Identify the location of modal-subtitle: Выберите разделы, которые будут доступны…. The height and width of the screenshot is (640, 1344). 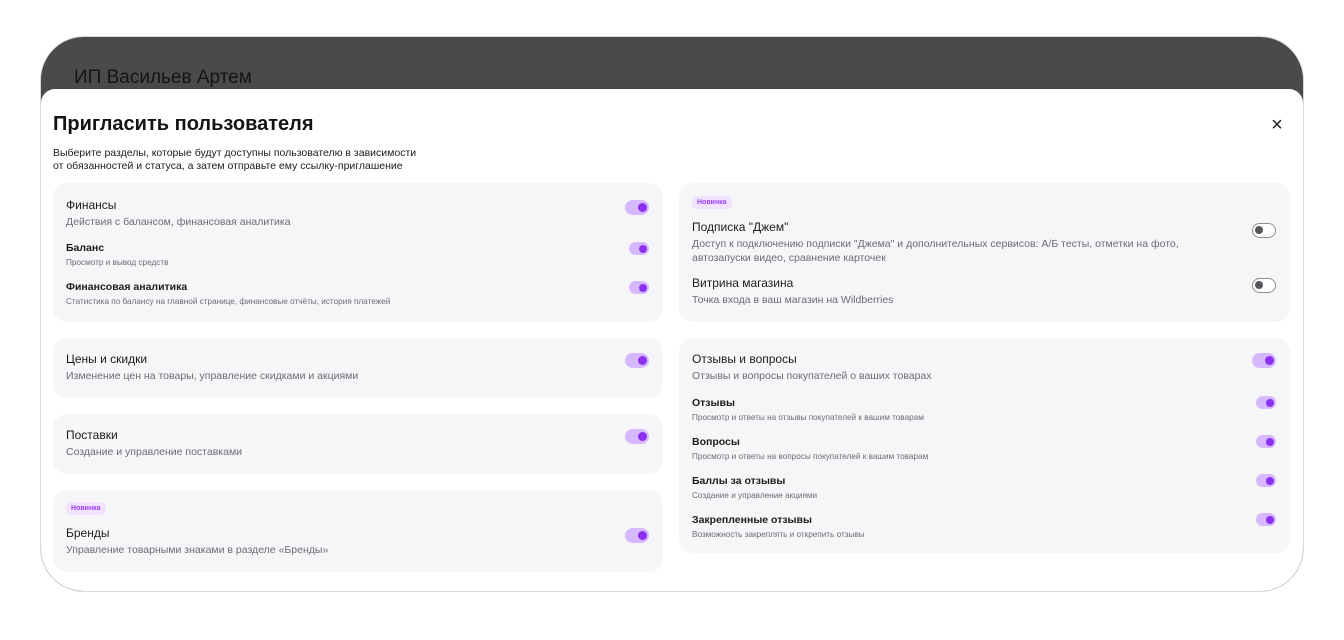
(253, 160).